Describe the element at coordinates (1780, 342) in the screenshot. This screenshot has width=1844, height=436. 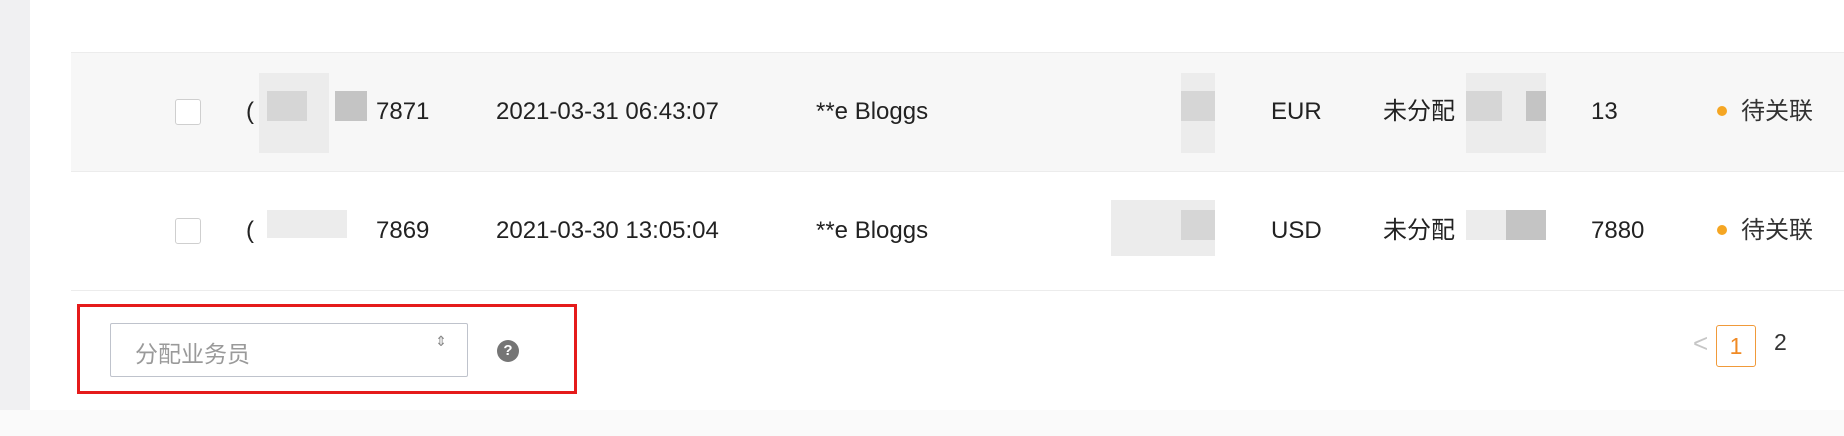
I see `page-2: 2` at that location.